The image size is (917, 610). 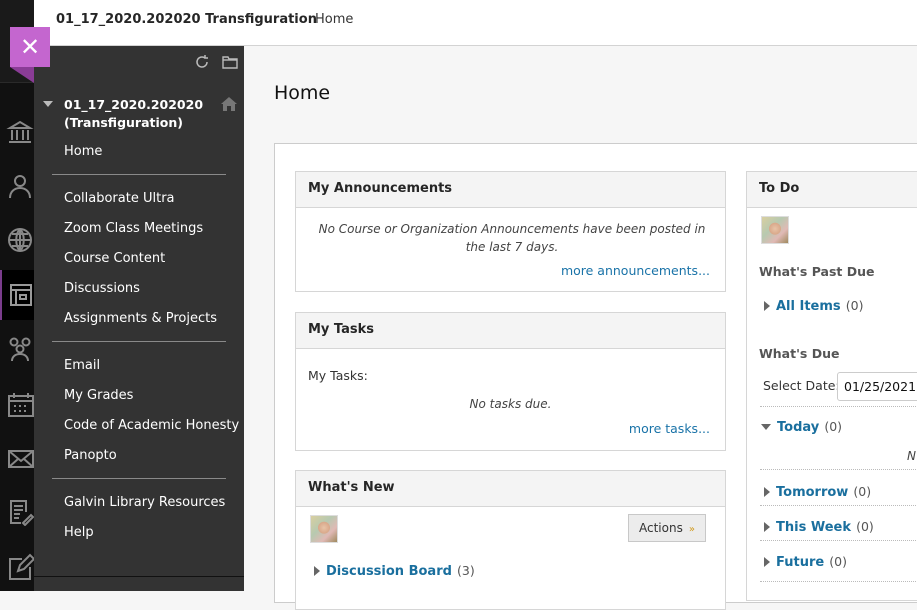 What do you see at coordinates (389, 571) in the screenshot?
I see `discussion-board-link: Discussion Board` at bounding box center [389, 571].